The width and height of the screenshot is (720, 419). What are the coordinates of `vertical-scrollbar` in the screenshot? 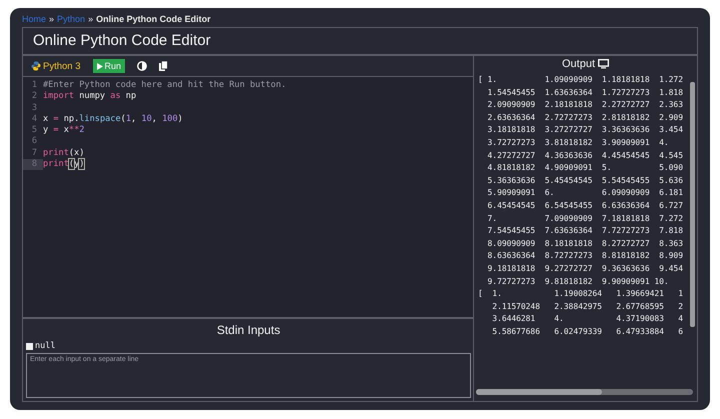 It's located at (692, 204).